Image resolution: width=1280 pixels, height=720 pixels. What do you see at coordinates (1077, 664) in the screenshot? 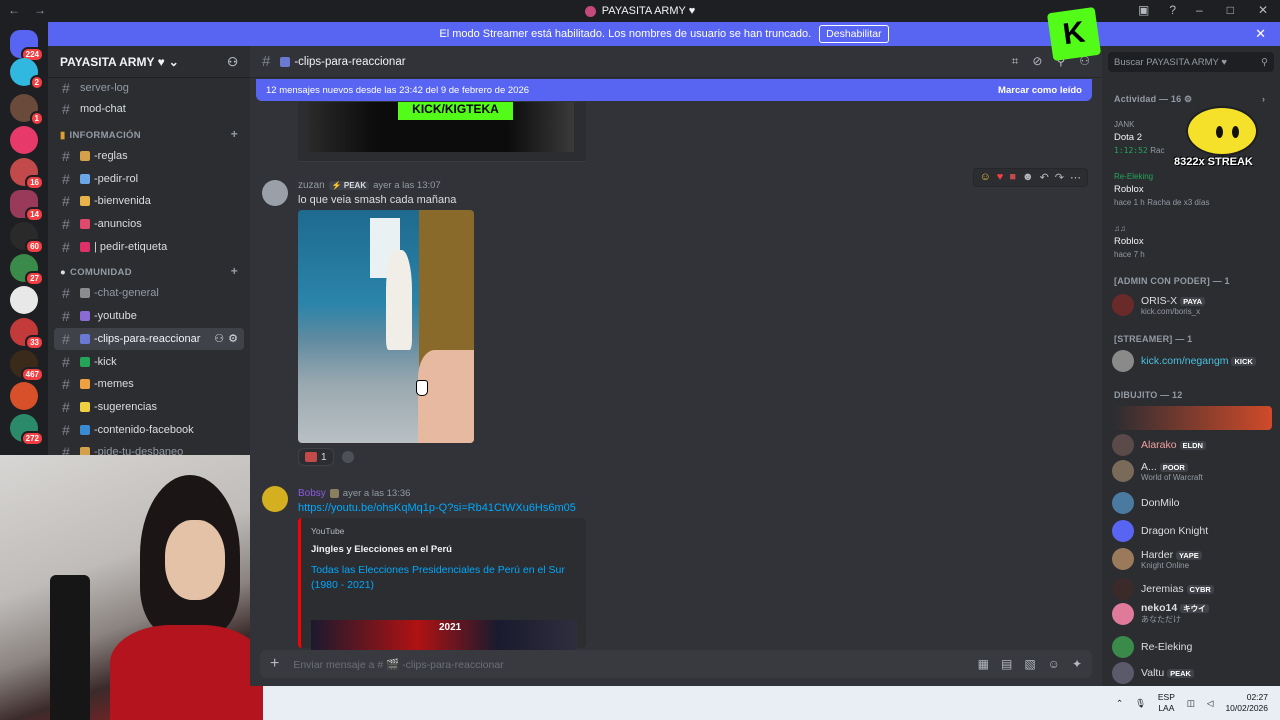
I see `apps-icon: ✦` at bounding box center [1077, 664].